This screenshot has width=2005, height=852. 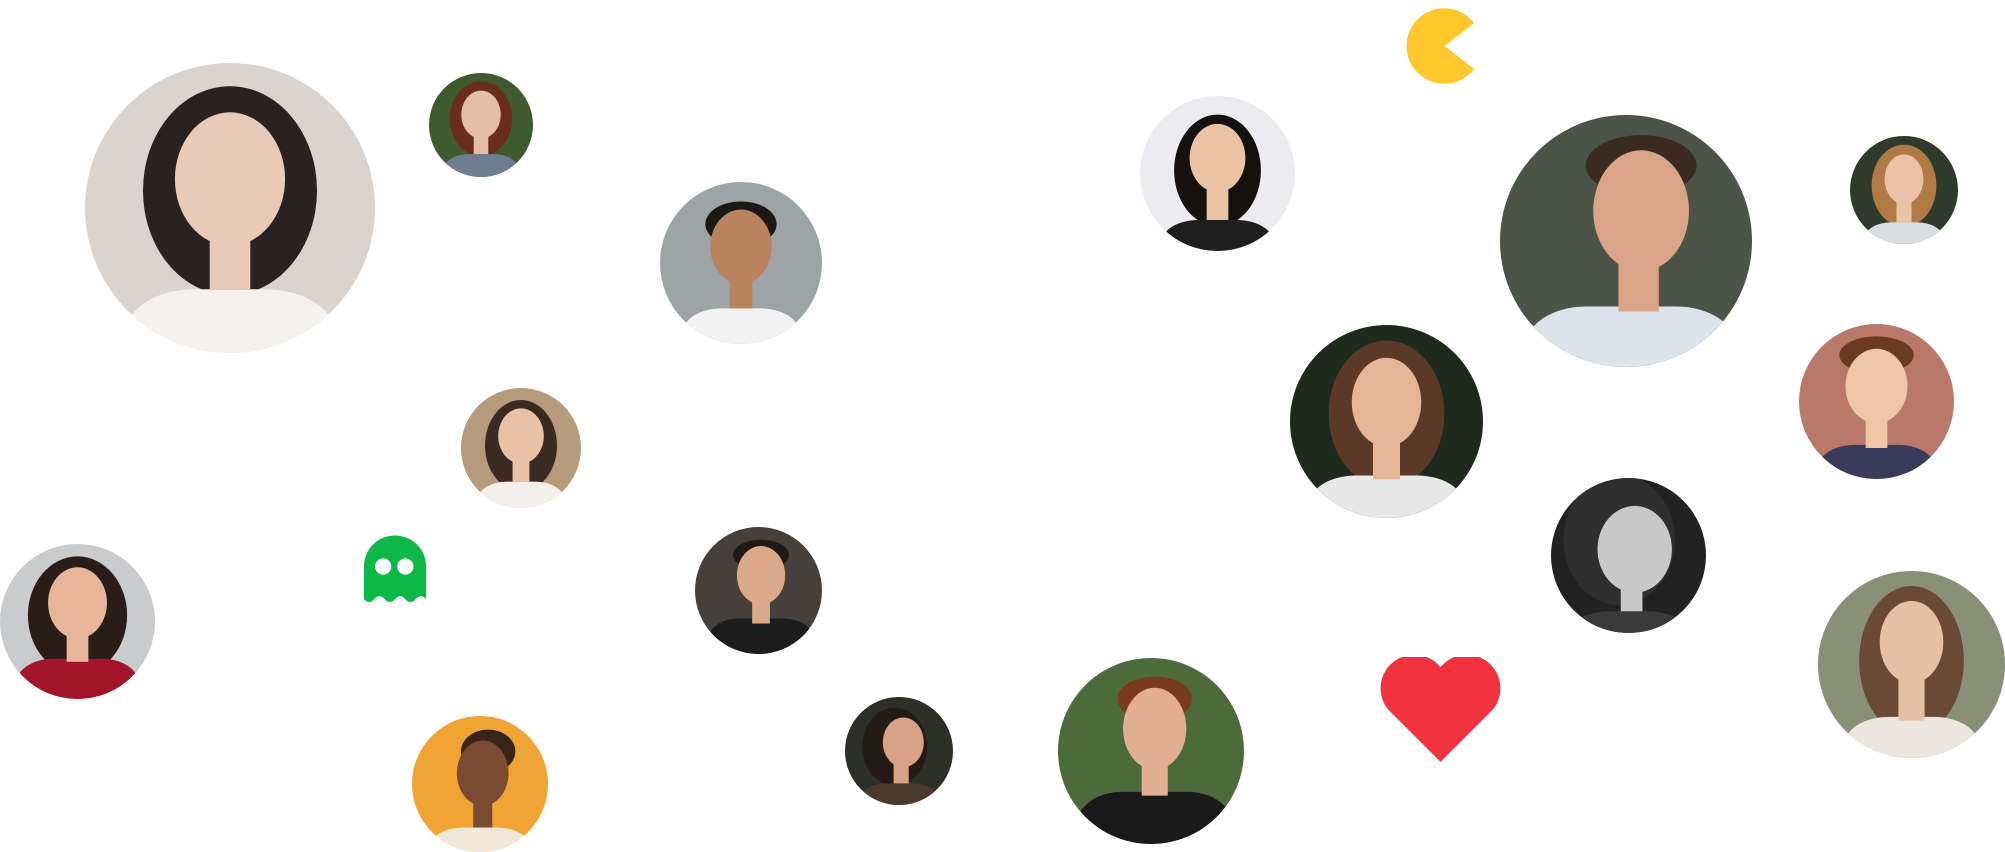 I want to click on avatar-woman-dark-hair-large, so click(x=230, y=208).